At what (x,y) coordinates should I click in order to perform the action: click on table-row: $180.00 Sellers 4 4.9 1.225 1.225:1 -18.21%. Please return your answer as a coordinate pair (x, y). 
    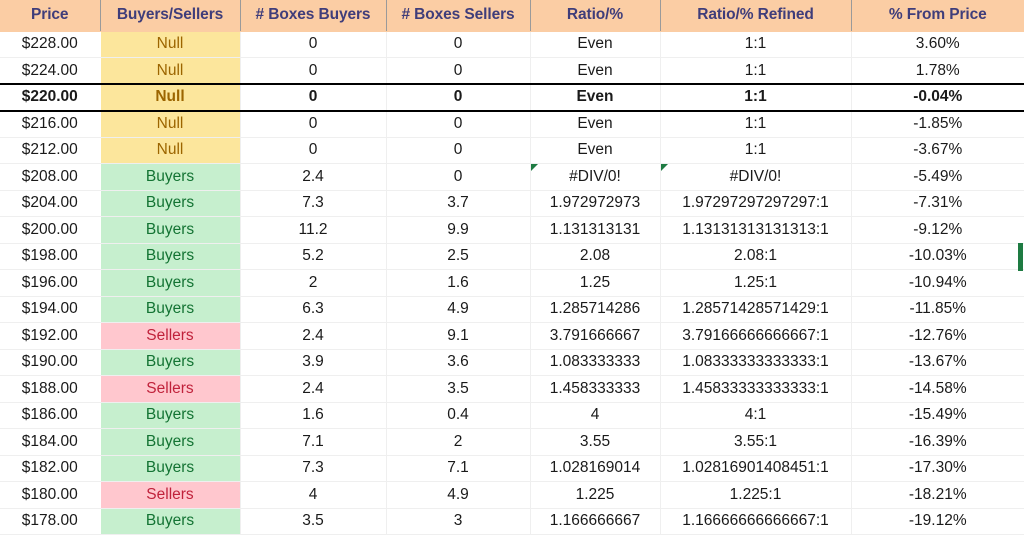
    Looking at the image, I should click on (512, 495).